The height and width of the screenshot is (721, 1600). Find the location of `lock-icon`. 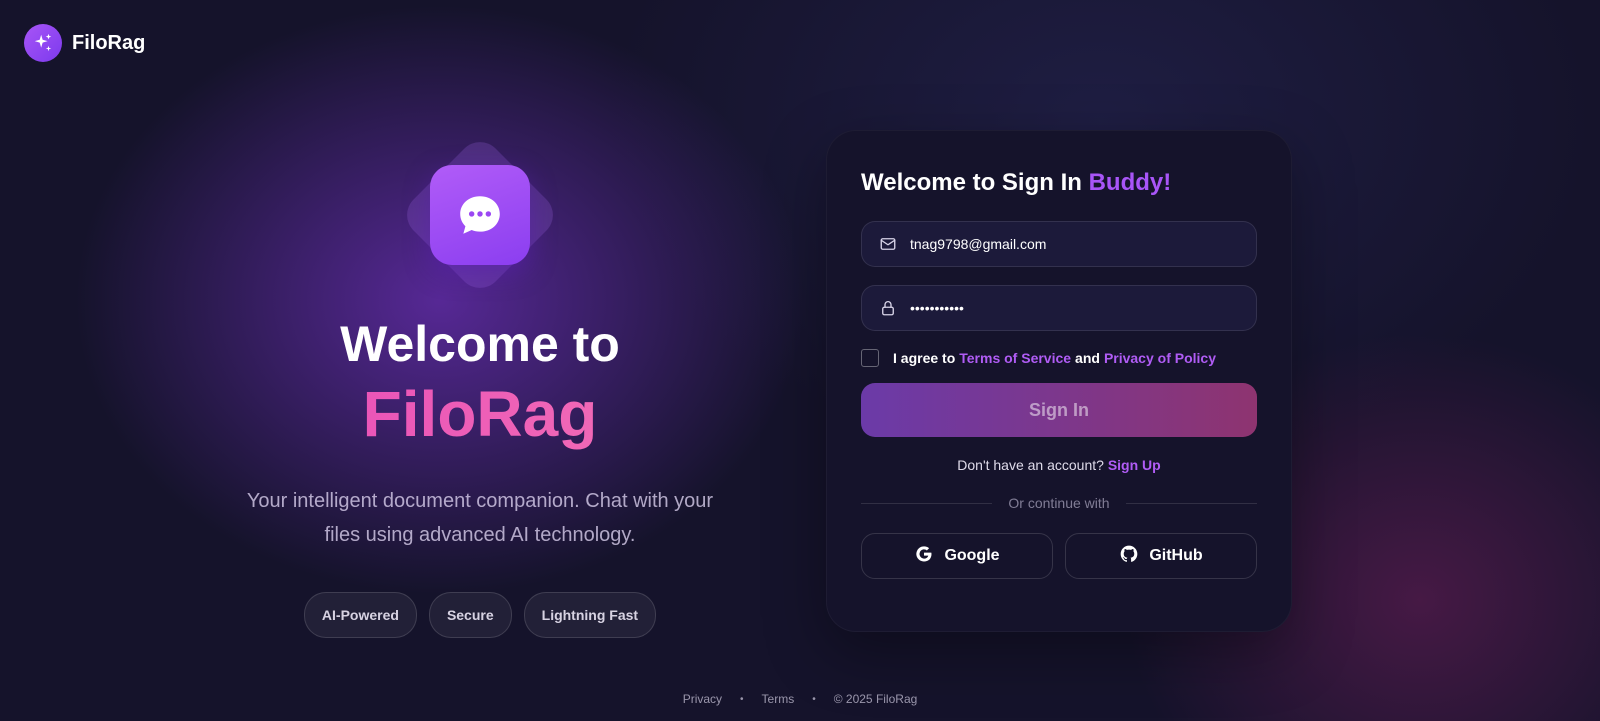

lock-icon is located at coordinates (888, 308).